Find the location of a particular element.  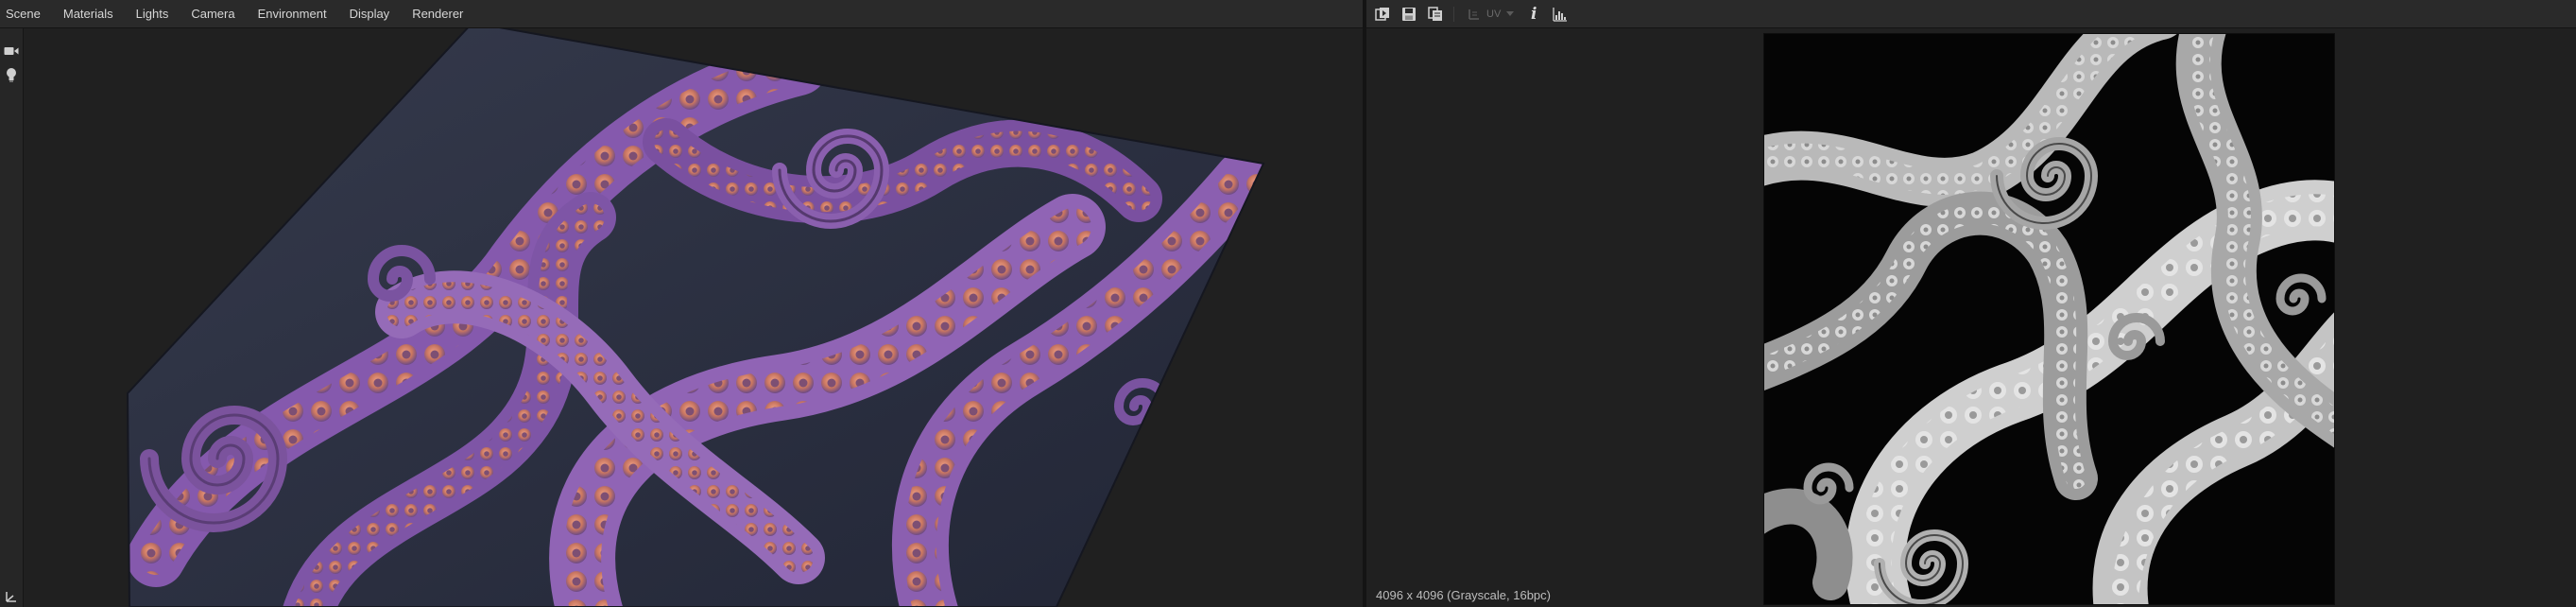

uv-channel-select: UV is located at coordinates (1491, 14).